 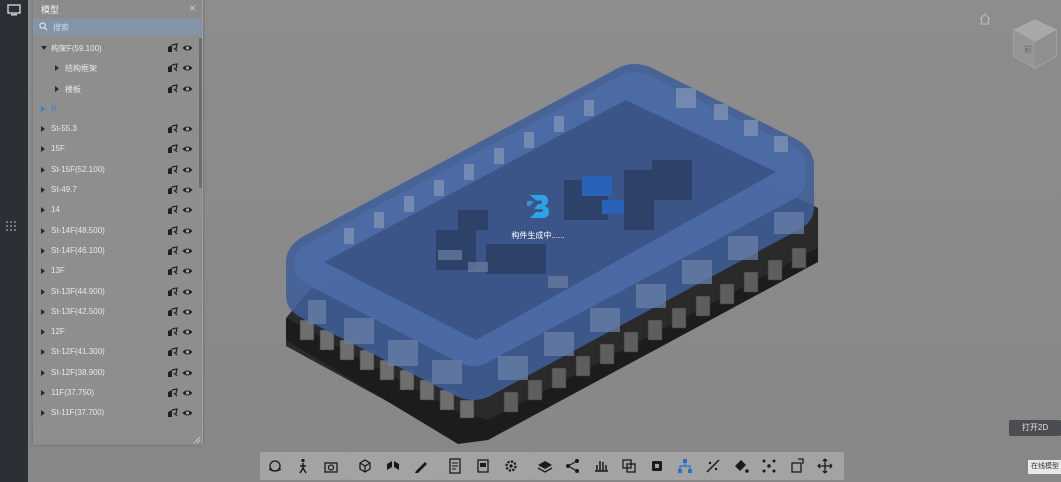 I want to click on search-input, so click(x=123, y=27).